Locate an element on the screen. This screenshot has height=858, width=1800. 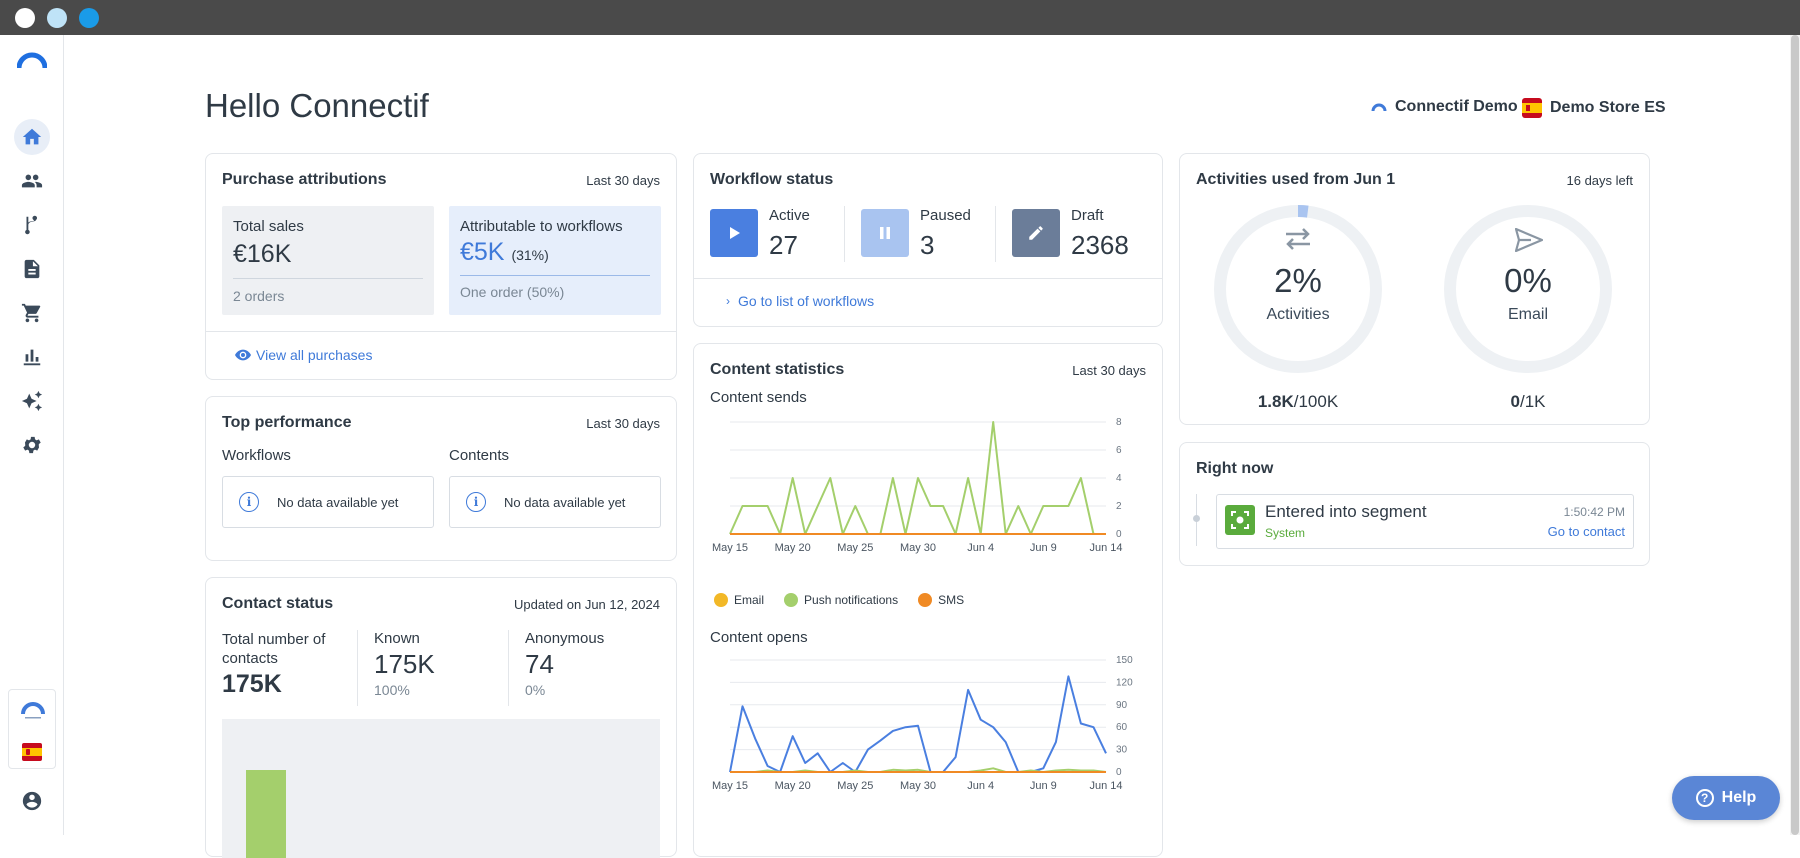
known-contacts-stat: Known 175K 100% is located at coordinates (404, 664).